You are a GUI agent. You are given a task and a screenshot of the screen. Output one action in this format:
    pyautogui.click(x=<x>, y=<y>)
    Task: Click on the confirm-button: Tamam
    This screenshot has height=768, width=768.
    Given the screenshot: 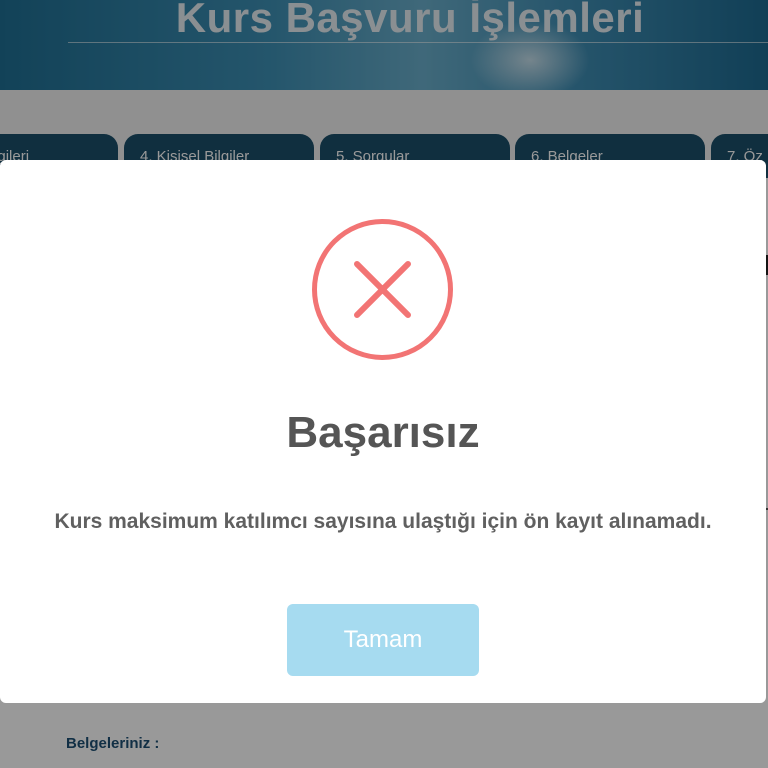 What is the action you would take?
    pyautogui.click(x=383, y=640)
    